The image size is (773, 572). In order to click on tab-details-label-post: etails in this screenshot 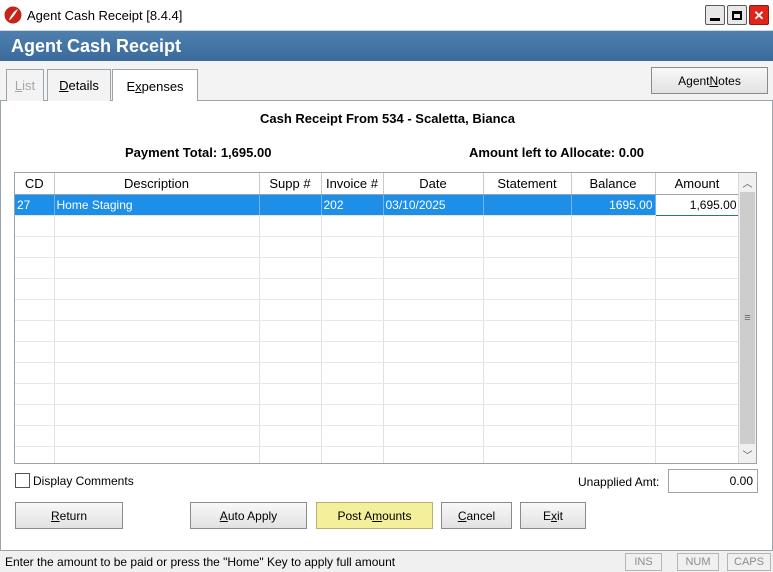, I will do `click(83, 85)`.